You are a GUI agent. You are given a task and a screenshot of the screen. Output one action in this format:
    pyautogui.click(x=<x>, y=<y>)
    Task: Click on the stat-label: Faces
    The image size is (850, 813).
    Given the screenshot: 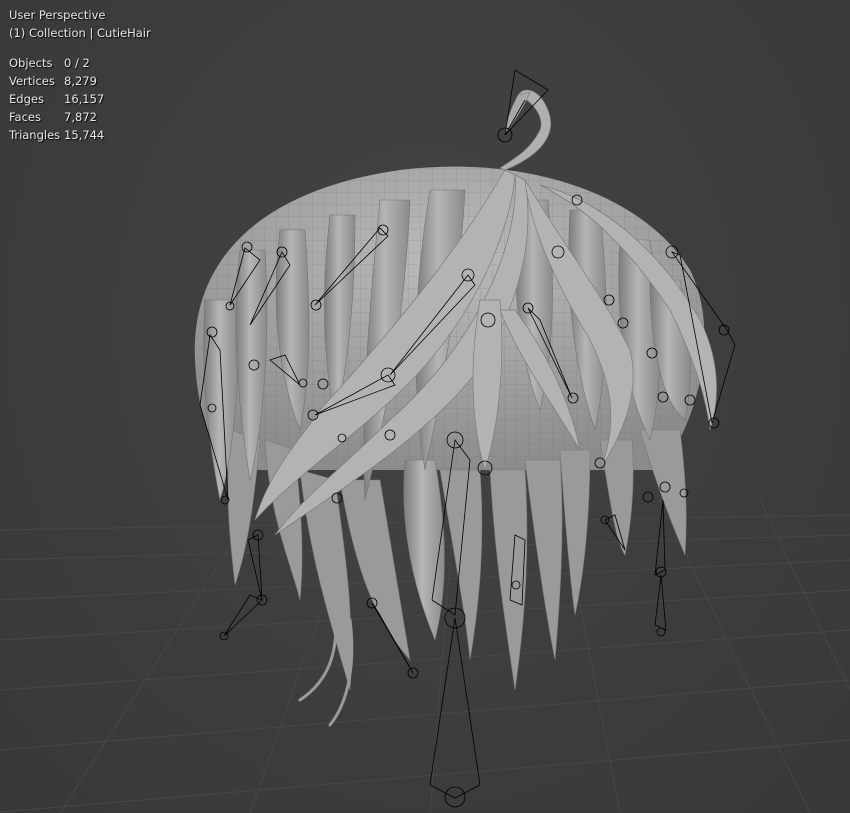 What is the action you would take?
    pyautogui.click(x=25, y=117)
    